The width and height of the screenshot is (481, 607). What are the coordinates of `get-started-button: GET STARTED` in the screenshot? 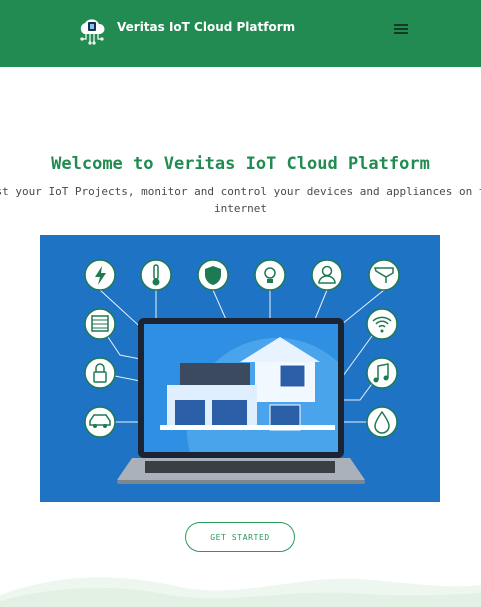 It's located at (240, 537).